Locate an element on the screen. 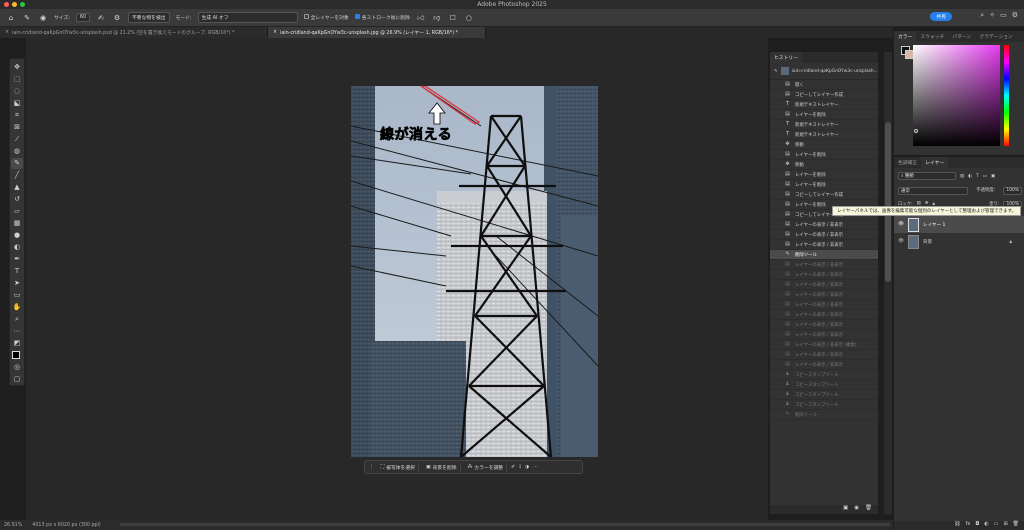 The width and height of the screenshot is (1024, 530). new-document-from-state-icon: ▣ is located at coordinates (845, 509).